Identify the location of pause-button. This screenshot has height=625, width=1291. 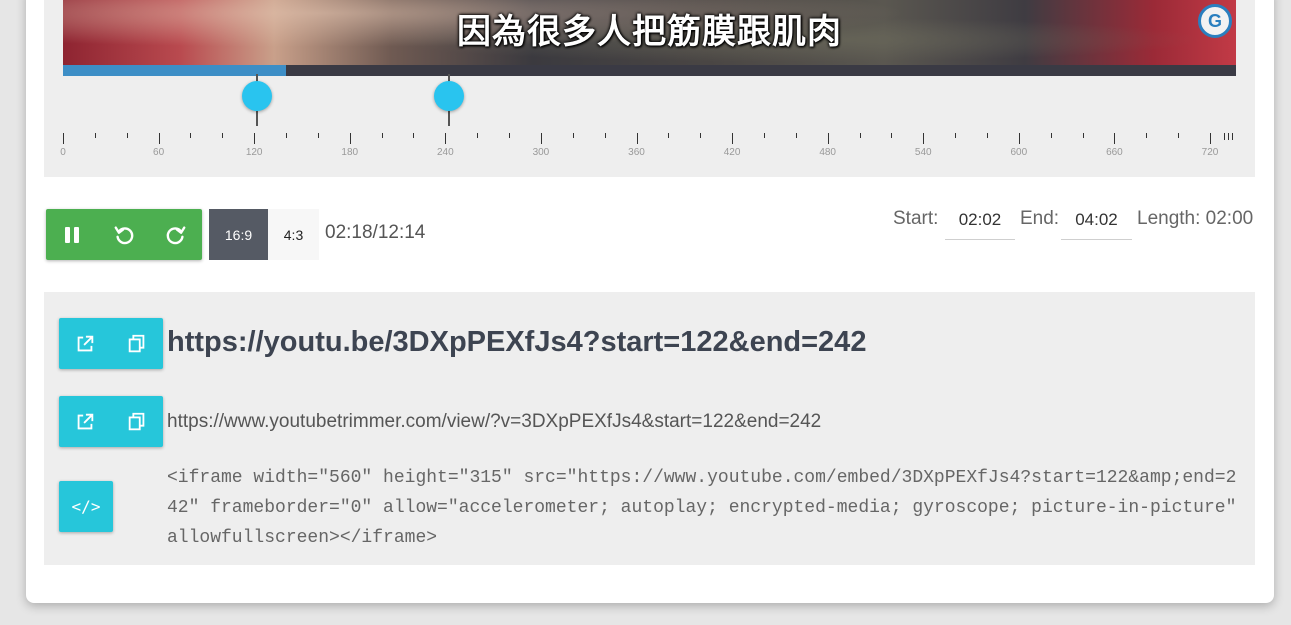
(72, 234).